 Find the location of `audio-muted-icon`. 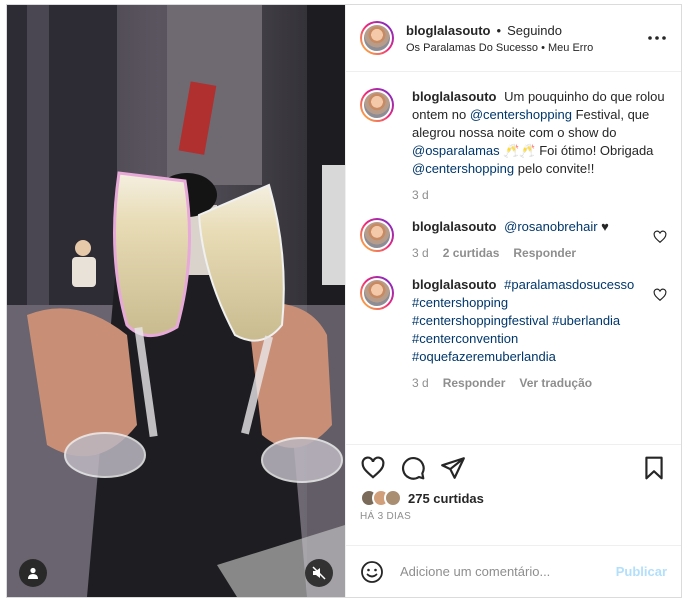

audio-muted-icon is located at coordinates (319, 573).